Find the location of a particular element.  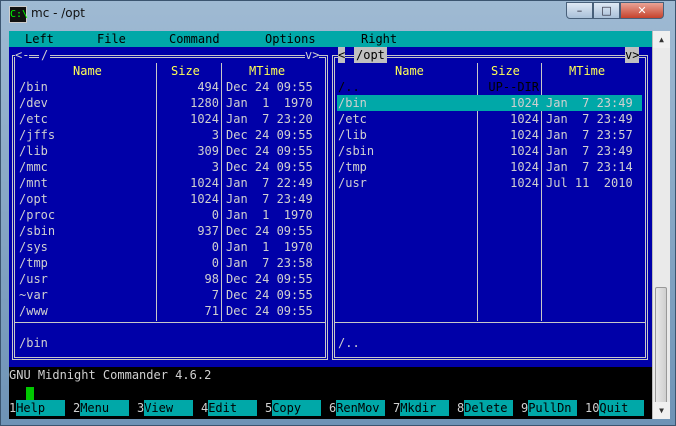

right-header-name: Name is located at coordinates (409, 71).